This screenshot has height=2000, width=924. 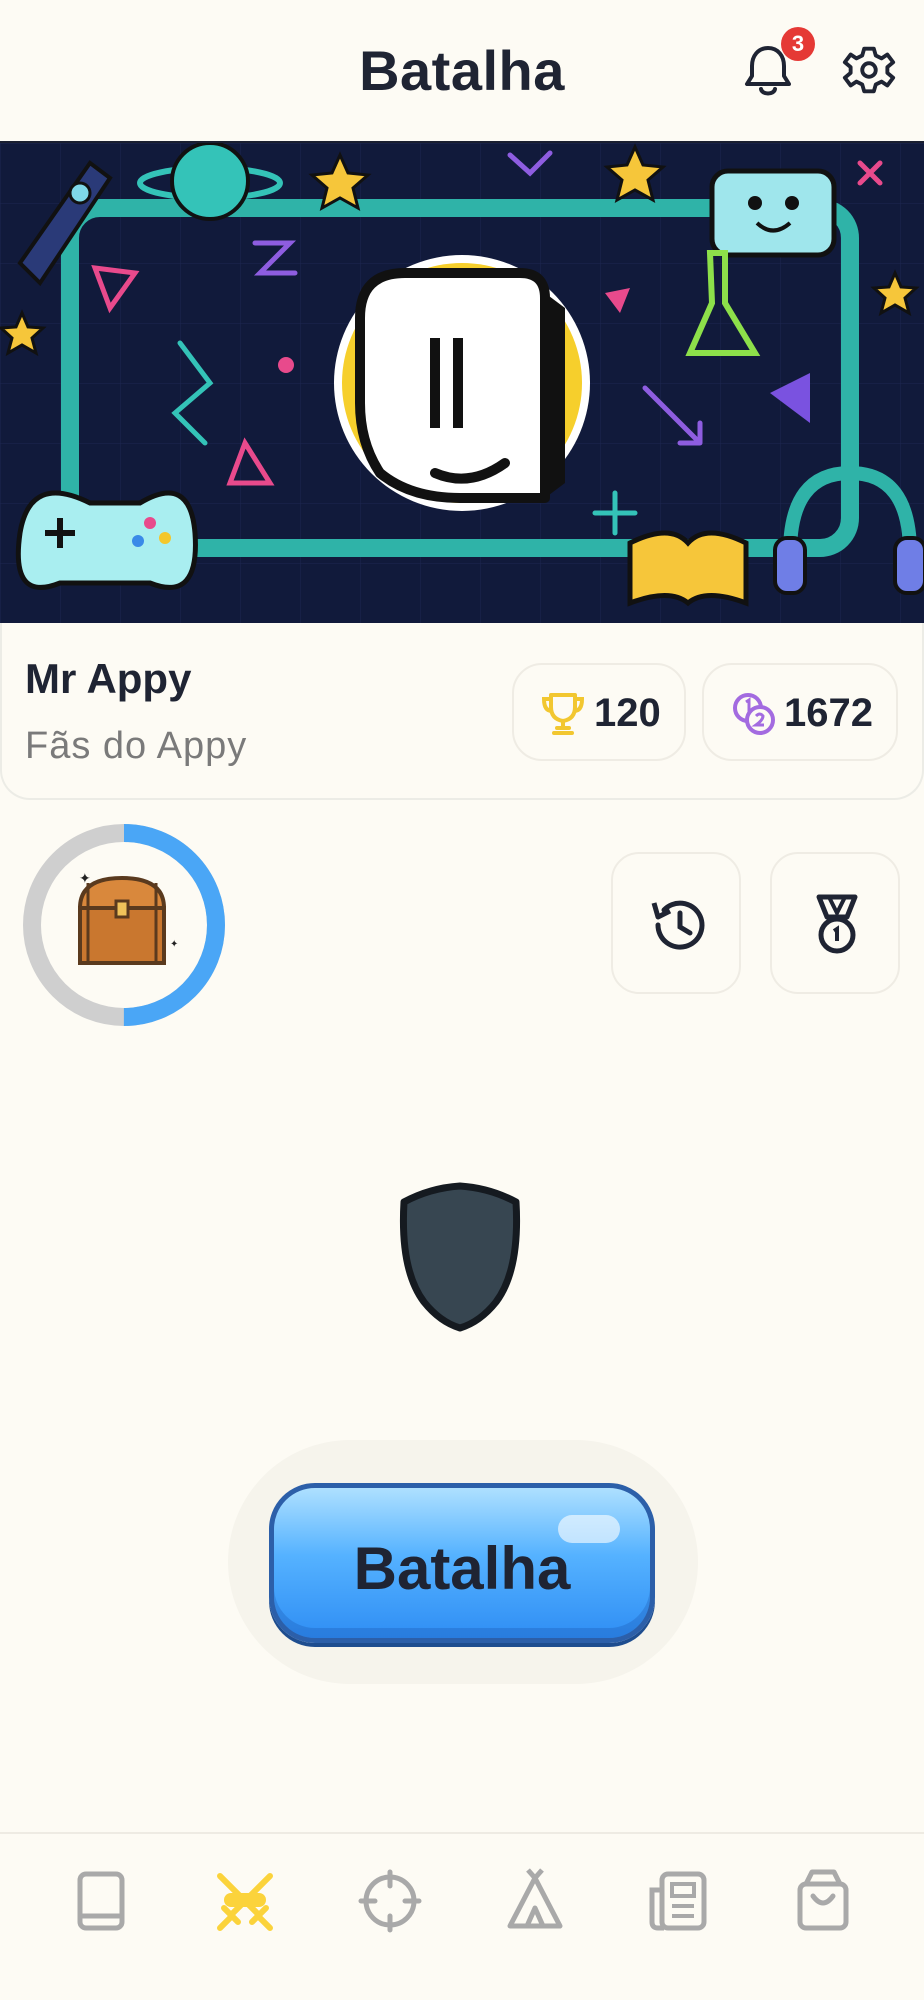 What do you see at coordinates (535, 1898) in the screenshot?
I see `tent-icon` at bounding box center [535, 1898].